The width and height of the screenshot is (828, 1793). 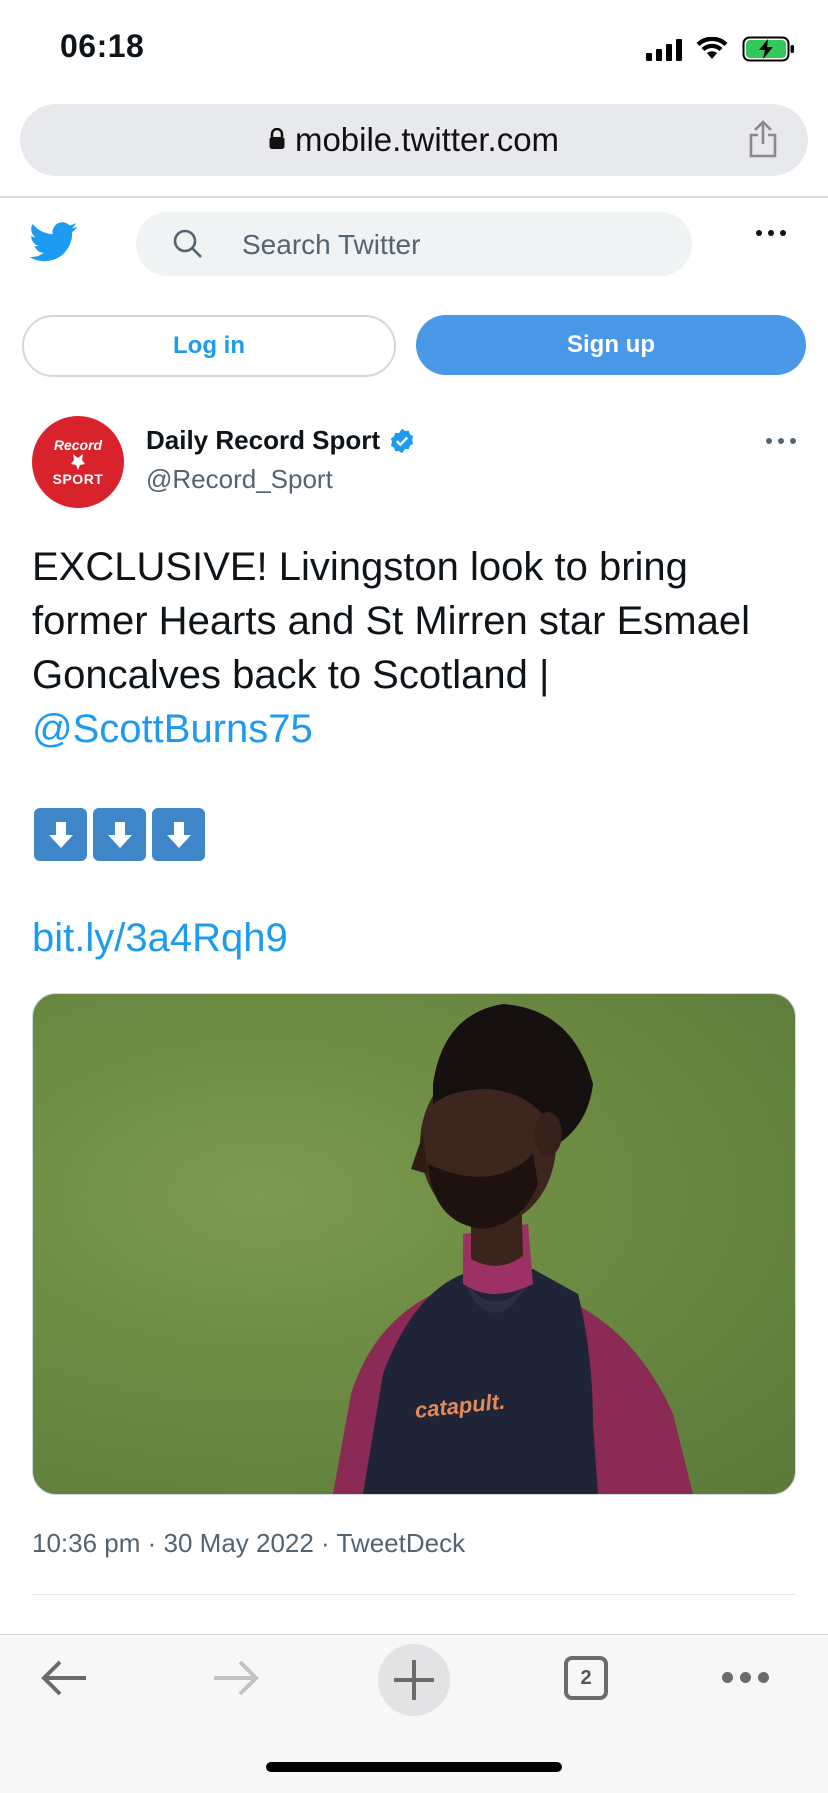 What do you see at coordinates (249, 1543) in the screenshot?
I see `tweet-meta: 10:36 pm · 30 May 2022 · TweetDeck` at bounding box center [249, 1543].